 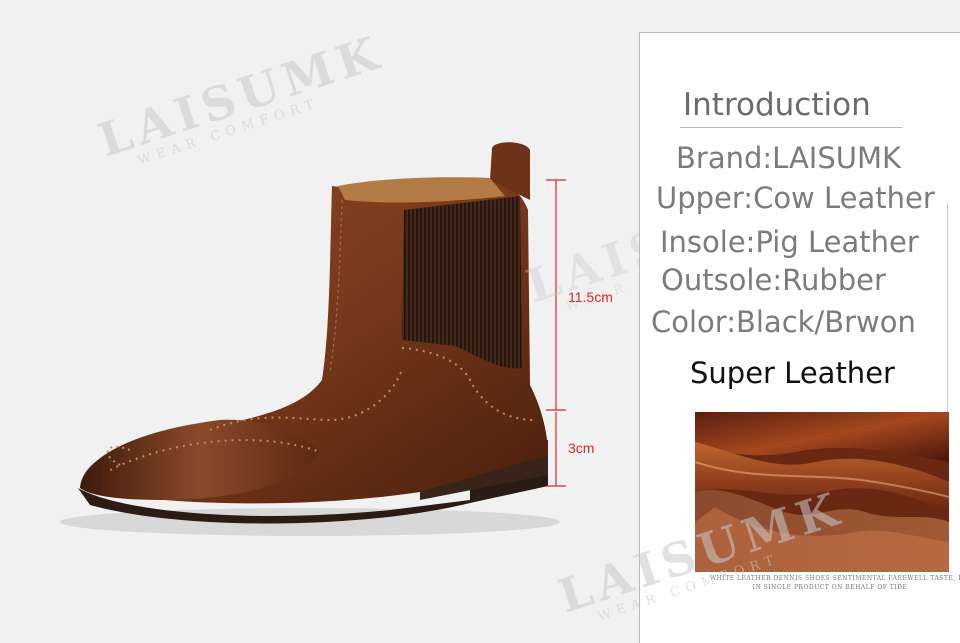 I want to click on spec-brand: Brand:LAISUMK, so click(x=789, y=158).